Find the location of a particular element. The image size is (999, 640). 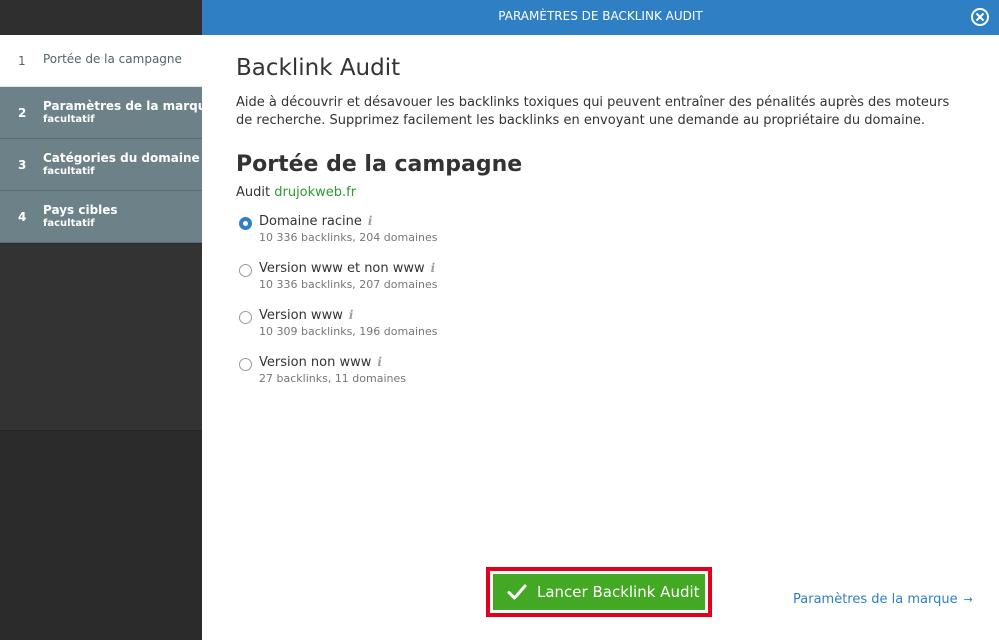

audit-prefix: Audit is located at coordinates (253, 192).